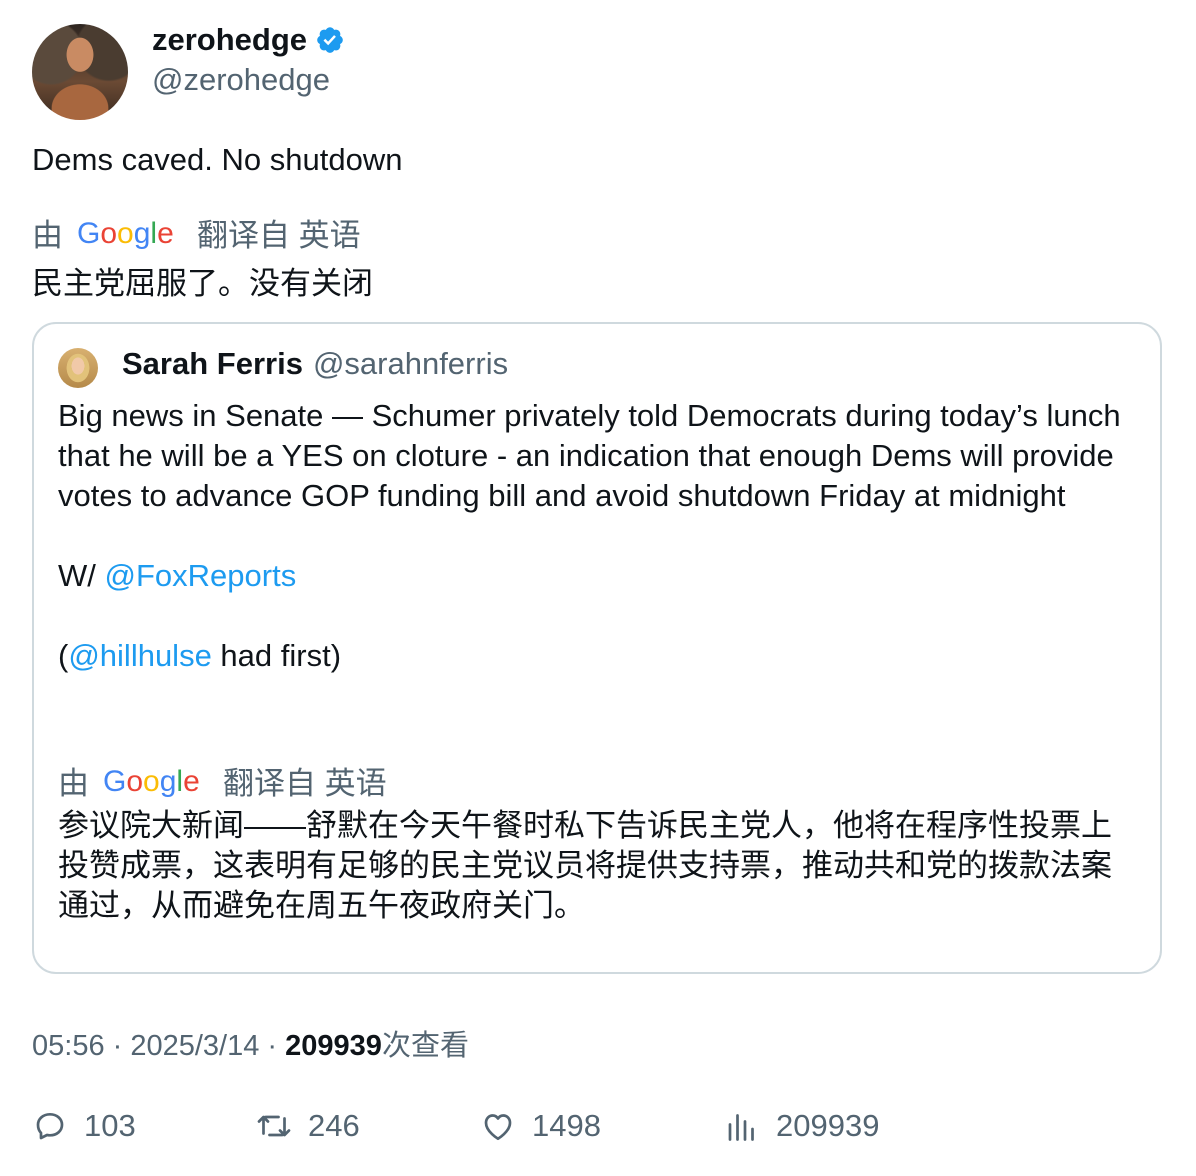 Image resolution: width=1196 pixels, height=1176 pixels. What do you see at coordinates (81, 575) in the screenshot?
I see `quoted-with-prefix: W/` at bounding box center [81, 575].